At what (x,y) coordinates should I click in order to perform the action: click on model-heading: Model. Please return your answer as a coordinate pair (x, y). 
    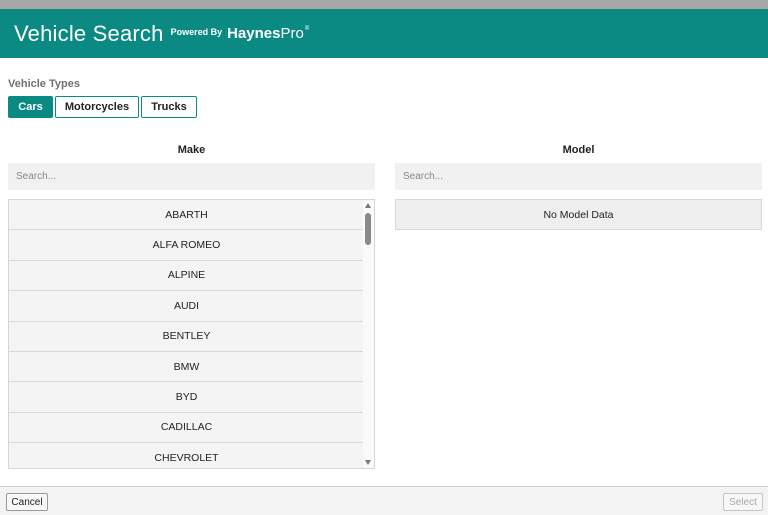
    Looking at the image, I should click on (578, 150).